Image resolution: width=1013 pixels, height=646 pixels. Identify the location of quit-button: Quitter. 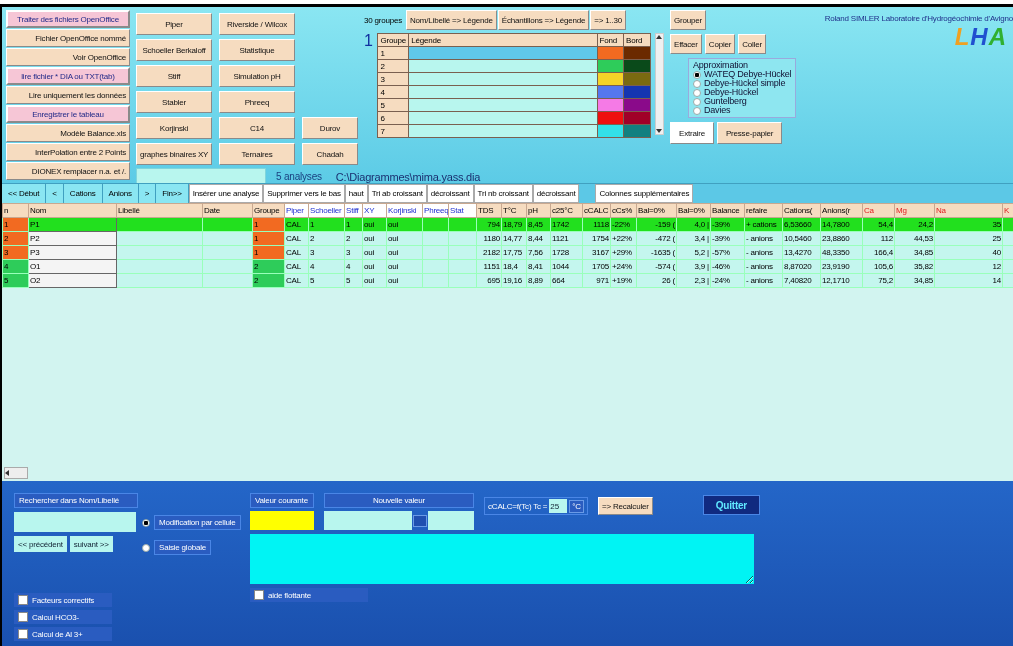
(731, 505).